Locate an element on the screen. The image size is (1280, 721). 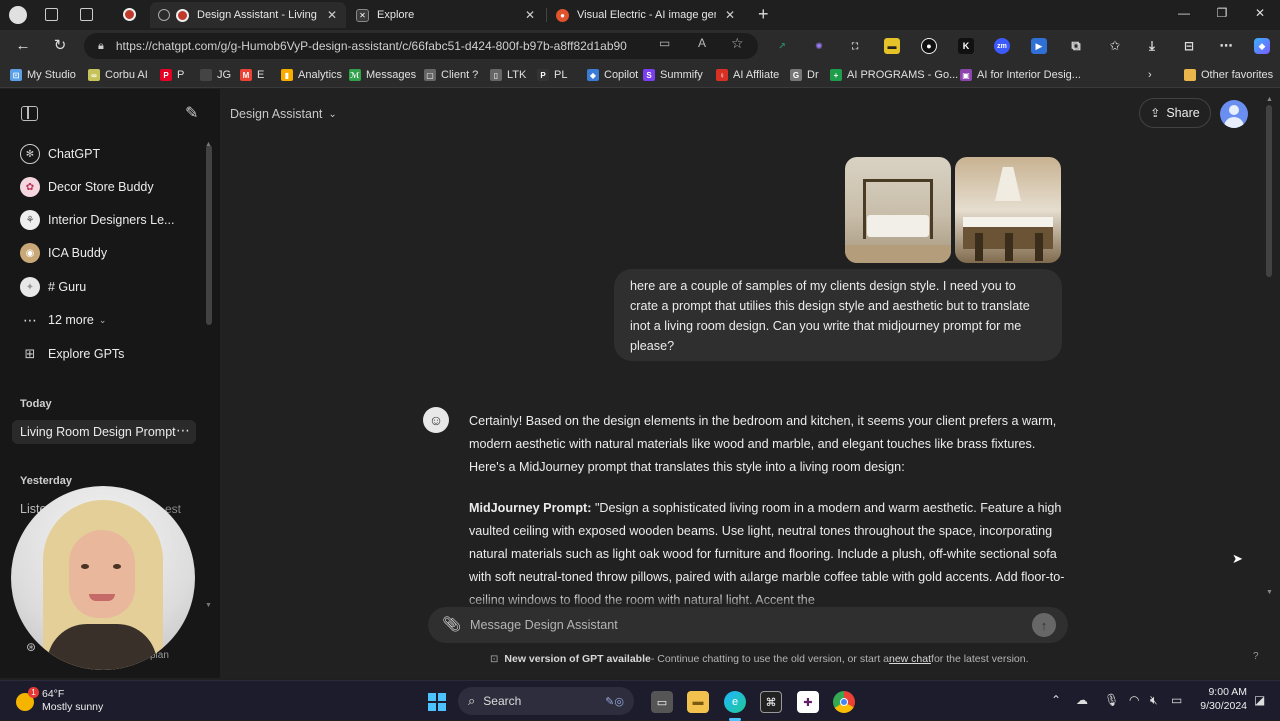
new-chat-icon: ✎ is located at coordinates (191, 113).